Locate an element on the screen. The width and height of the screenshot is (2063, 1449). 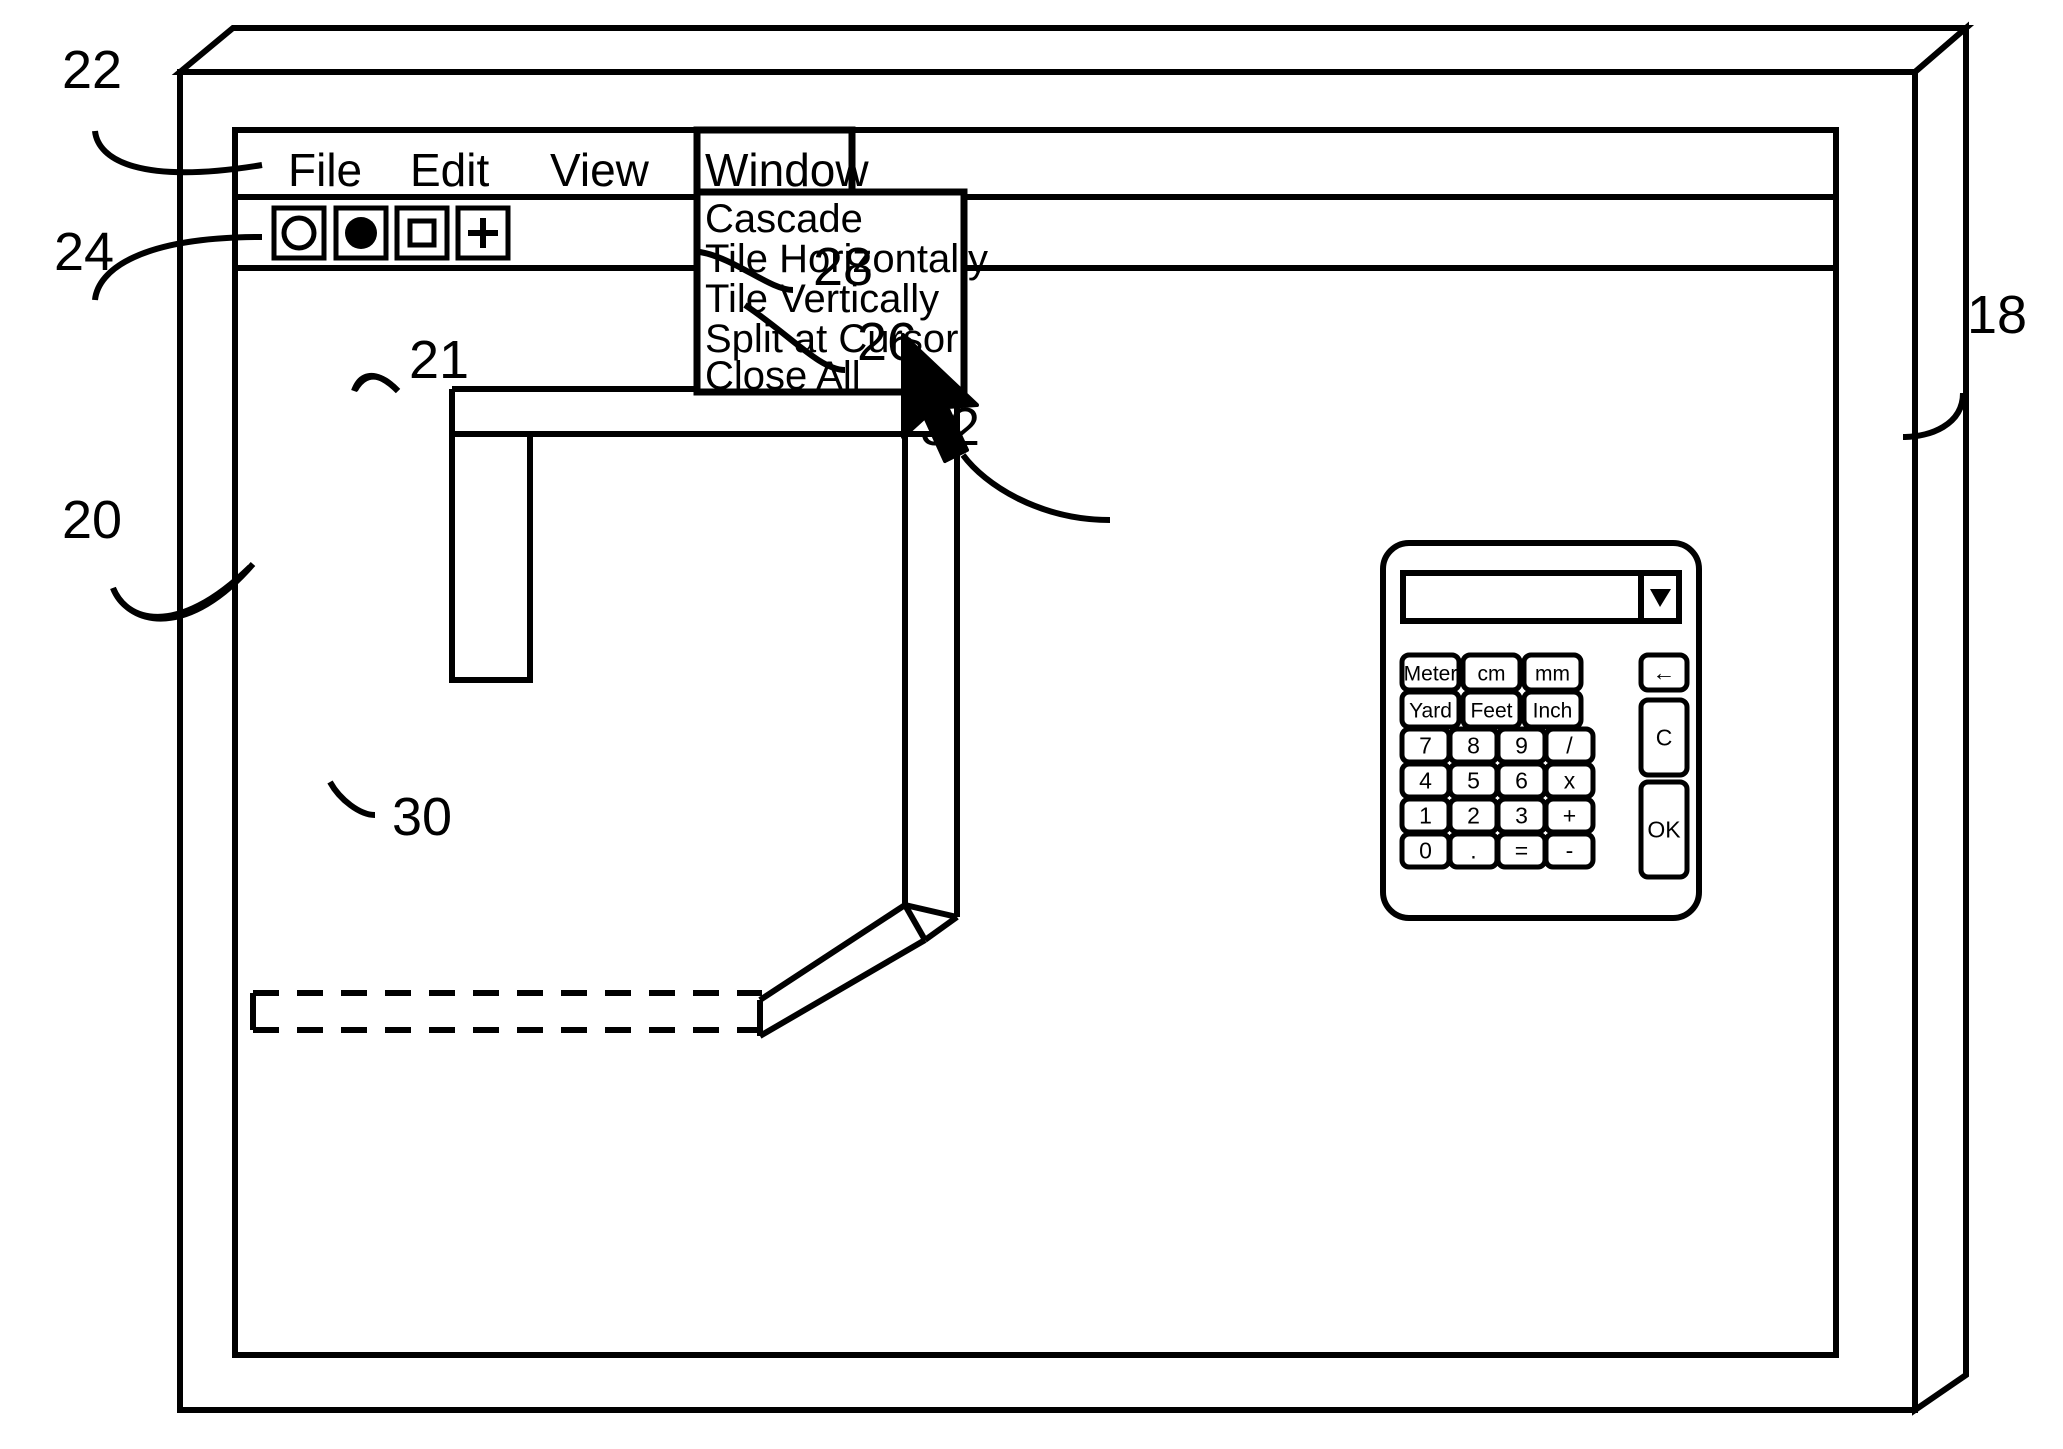
menu-view: View is located at coordinates (600, 170).